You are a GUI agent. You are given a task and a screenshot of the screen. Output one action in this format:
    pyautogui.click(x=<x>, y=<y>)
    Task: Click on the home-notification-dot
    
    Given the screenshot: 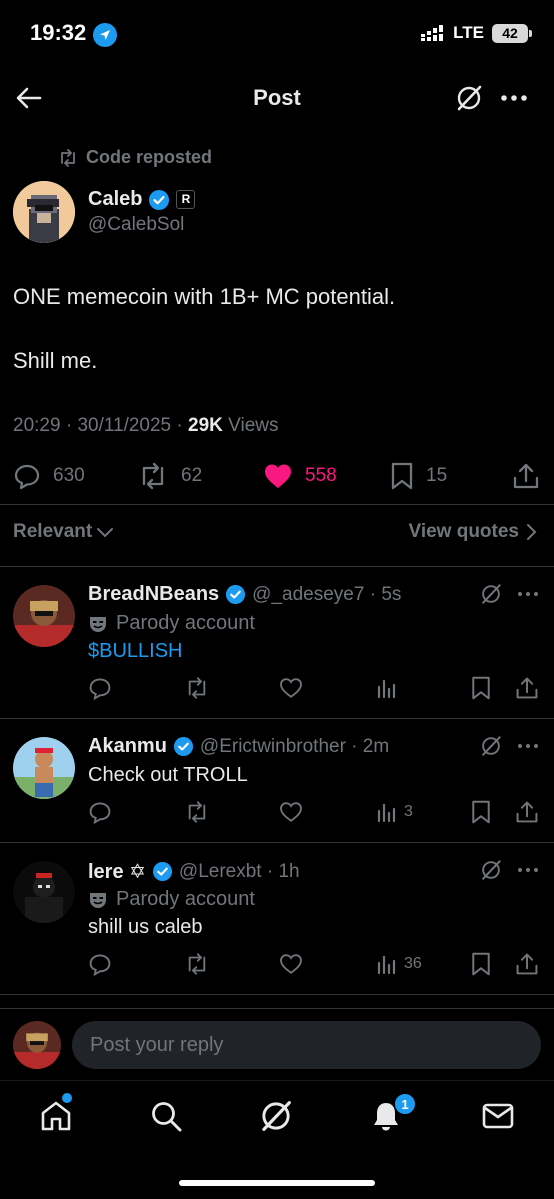 What is the action you would take?
    pyautogui.click(x=67, y=1098)
    